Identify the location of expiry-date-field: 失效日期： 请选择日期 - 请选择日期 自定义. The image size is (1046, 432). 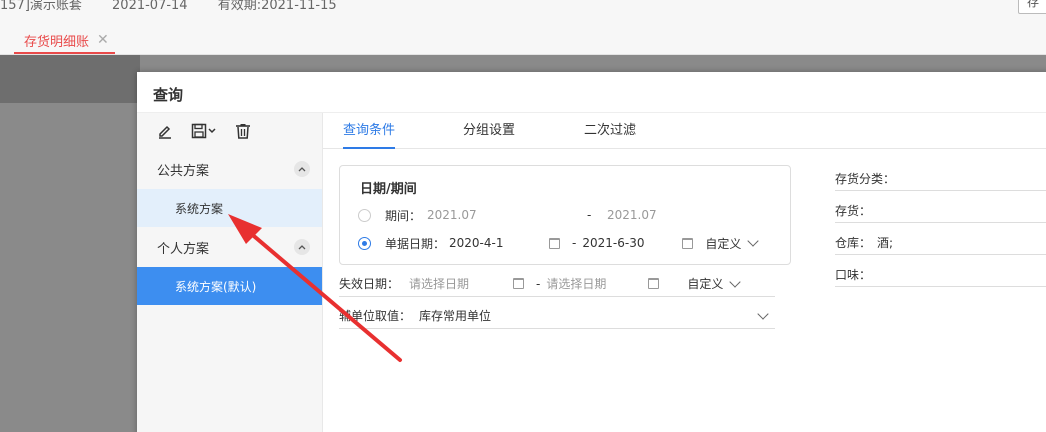
(557, 284).